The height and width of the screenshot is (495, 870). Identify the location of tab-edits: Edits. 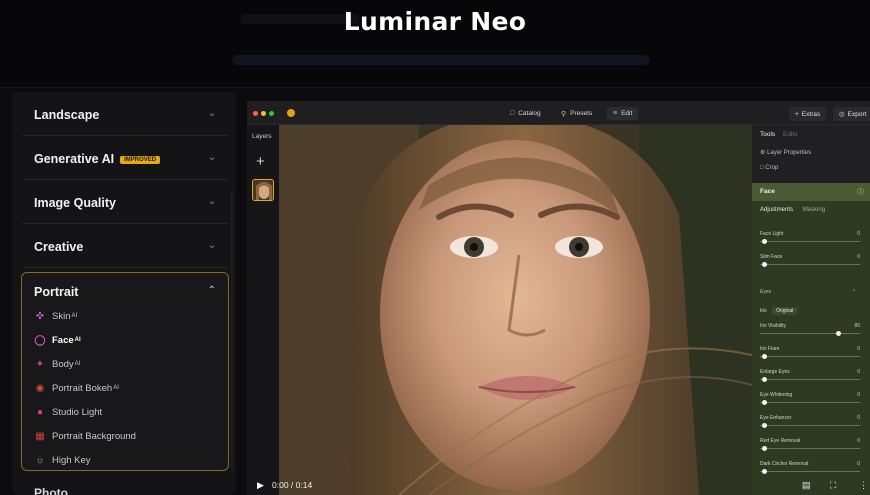
(790, 134).